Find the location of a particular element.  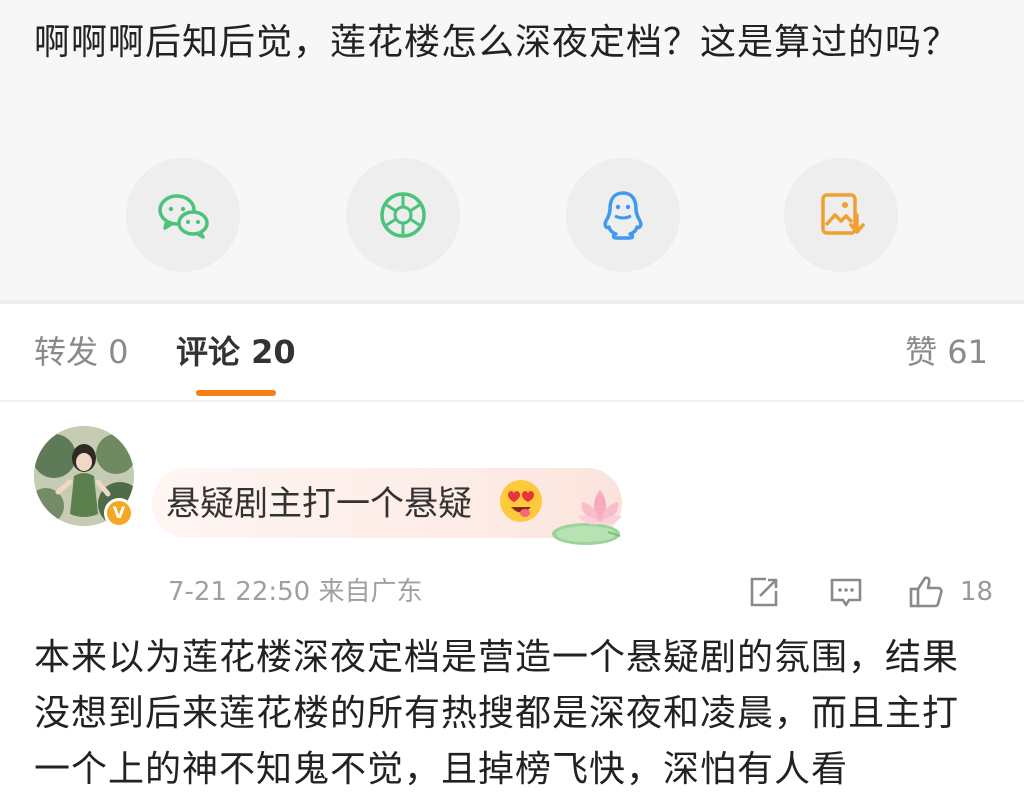

active-tab-indicator is located at coordinates (236, 393).